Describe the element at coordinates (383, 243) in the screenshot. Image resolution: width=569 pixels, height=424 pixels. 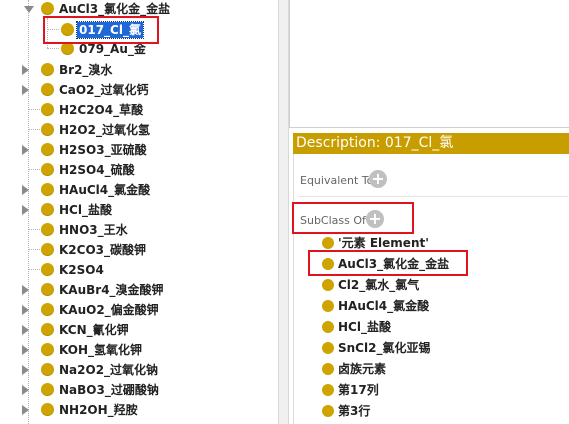
I see `subclass-item-label: '元素 Element'` at that location.